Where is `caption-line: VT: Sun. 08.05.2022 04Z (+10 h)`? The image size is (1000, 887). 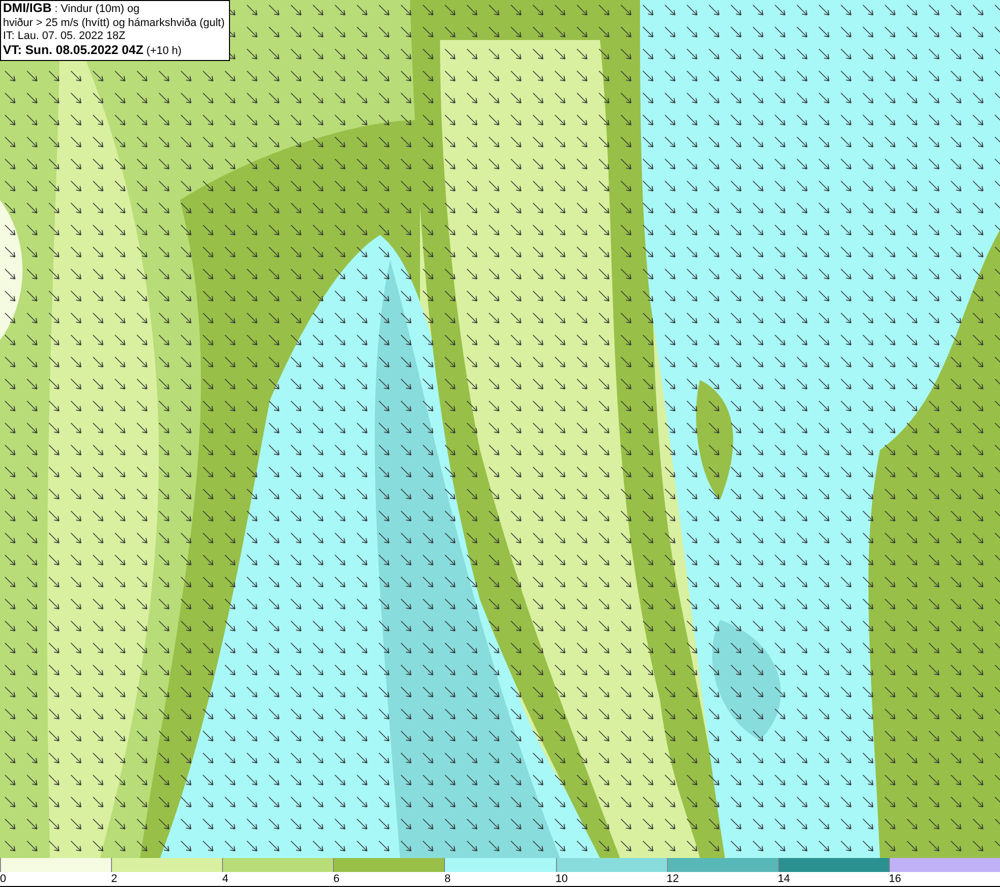
caption-line: VT: Sun. 08.05.2022 04Z (+10 h) is located at coordinates (93, 51).